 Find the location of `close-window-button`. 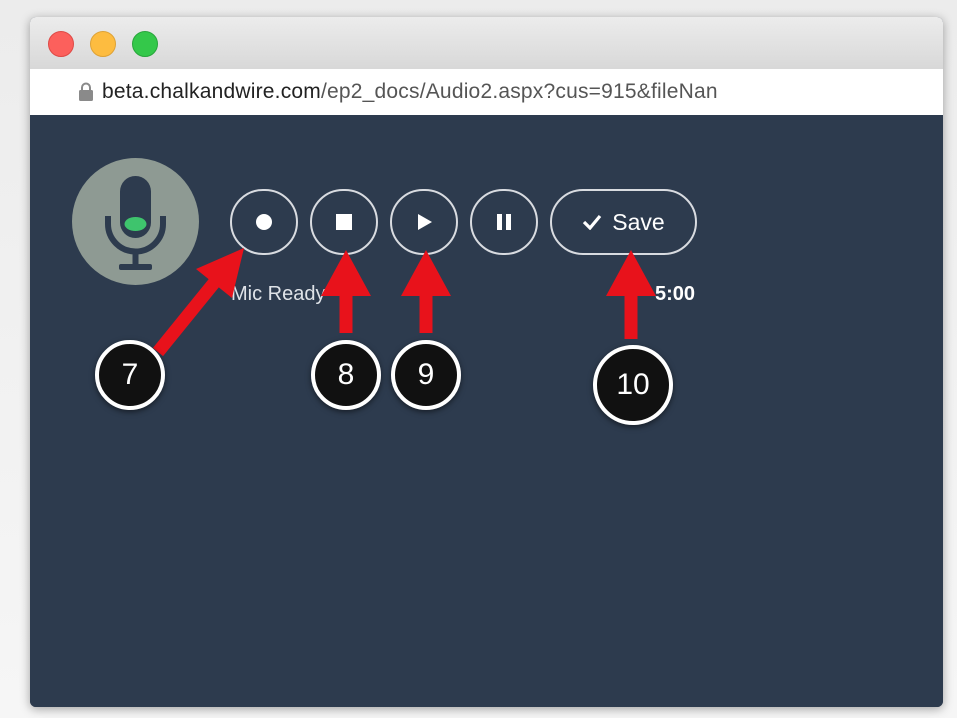

close-window-button is located at coordinates (61, 44).